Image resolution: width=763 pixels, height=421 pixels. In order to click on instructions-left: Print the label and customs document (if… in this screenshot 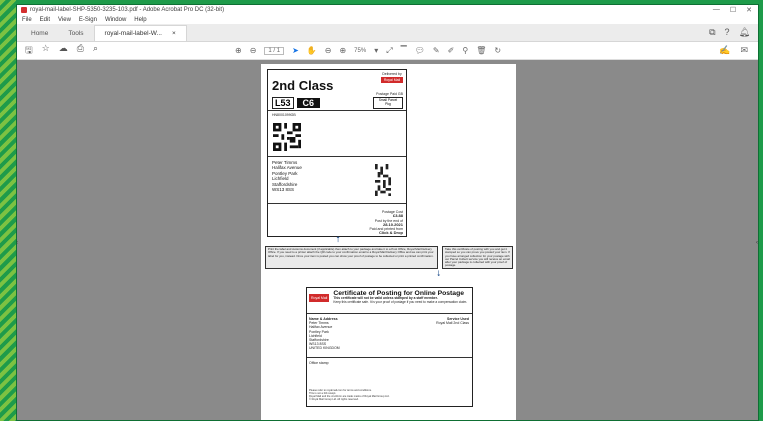, I will do `click(351, 257)`.